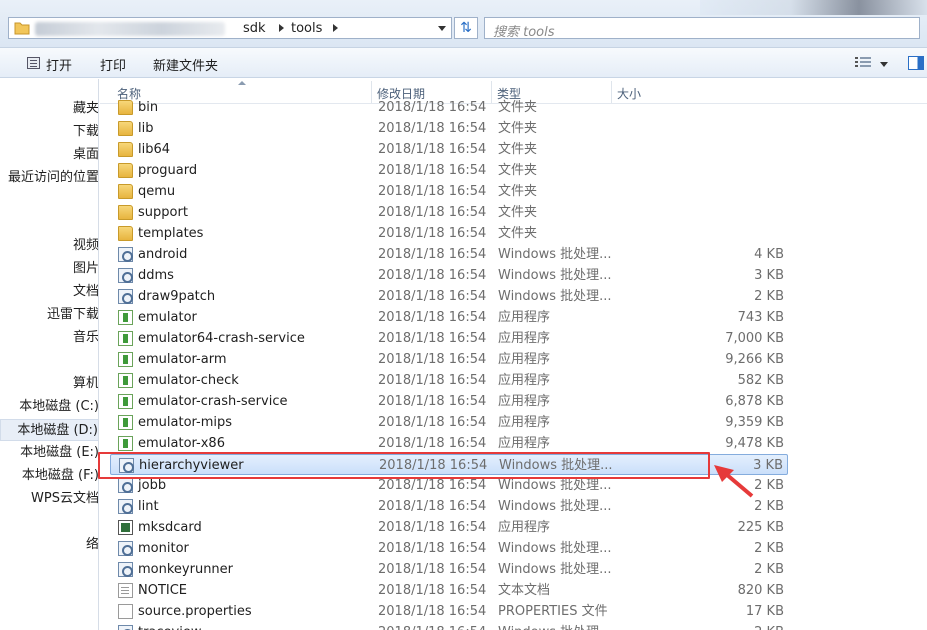 The height and width of the screenshot is (630, 927). Describe the element at coordinates (195, 611) in the screenshot. I see `file-name: source.properties` at that location.